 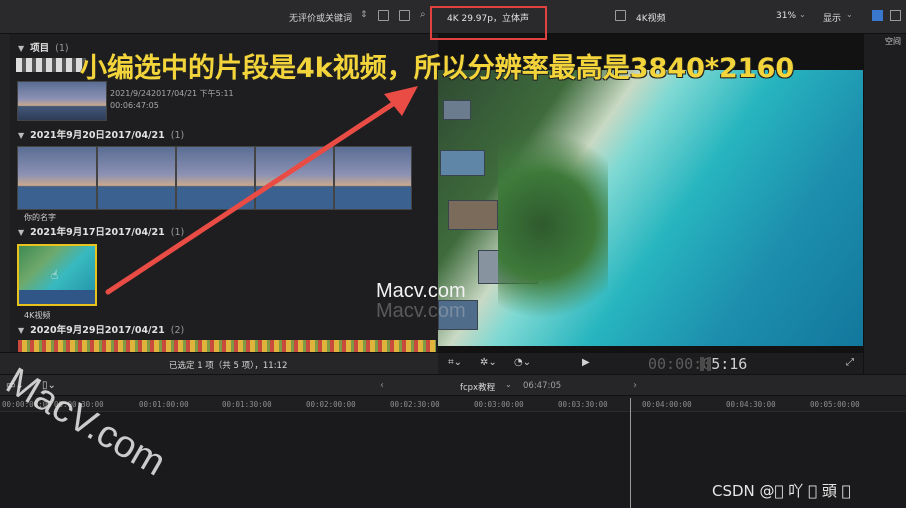 I want to click on tutorial-caption: 小编选中的片段是4k视频，所以分辨率最高是3840*2160, so click(x=437, y=68).